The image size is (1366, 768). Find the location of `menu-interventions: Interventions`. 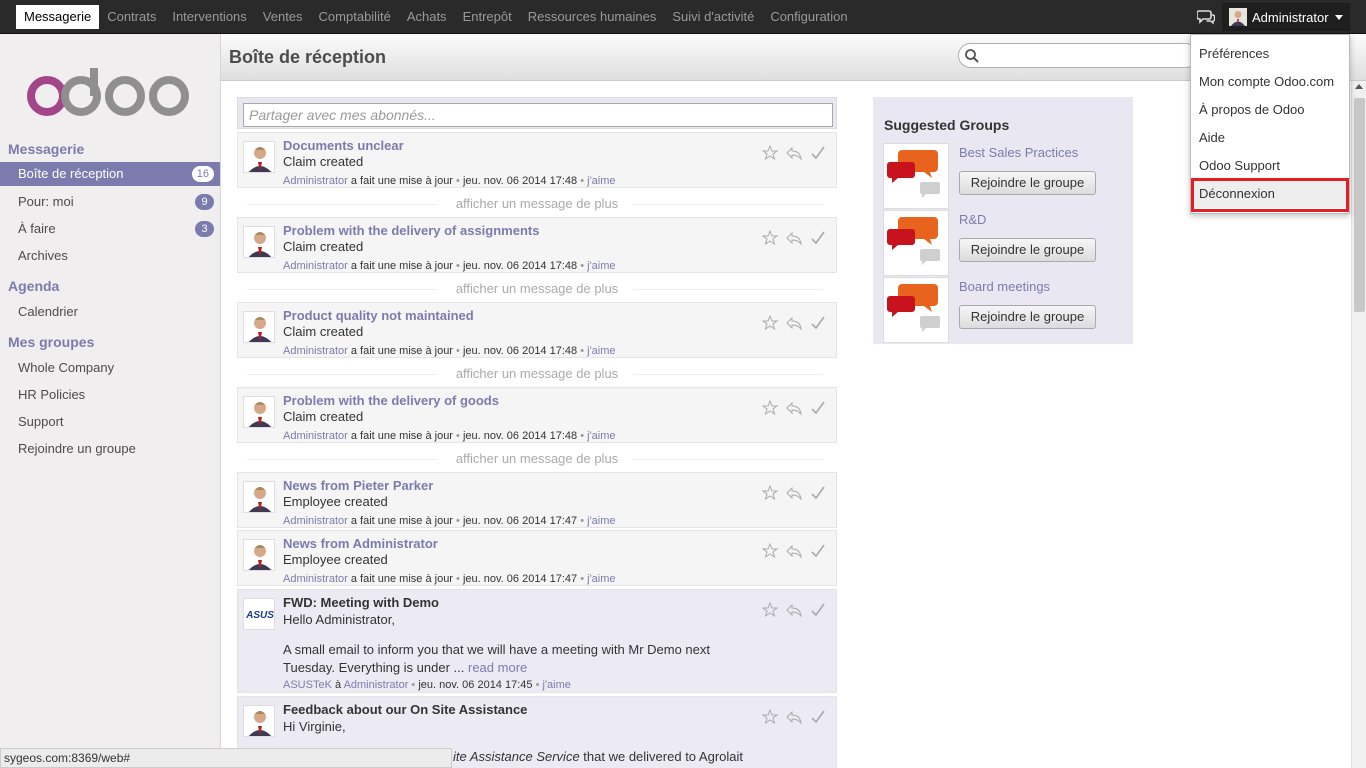

menu-interventions: Interventions is located at coordinates (209, 17).